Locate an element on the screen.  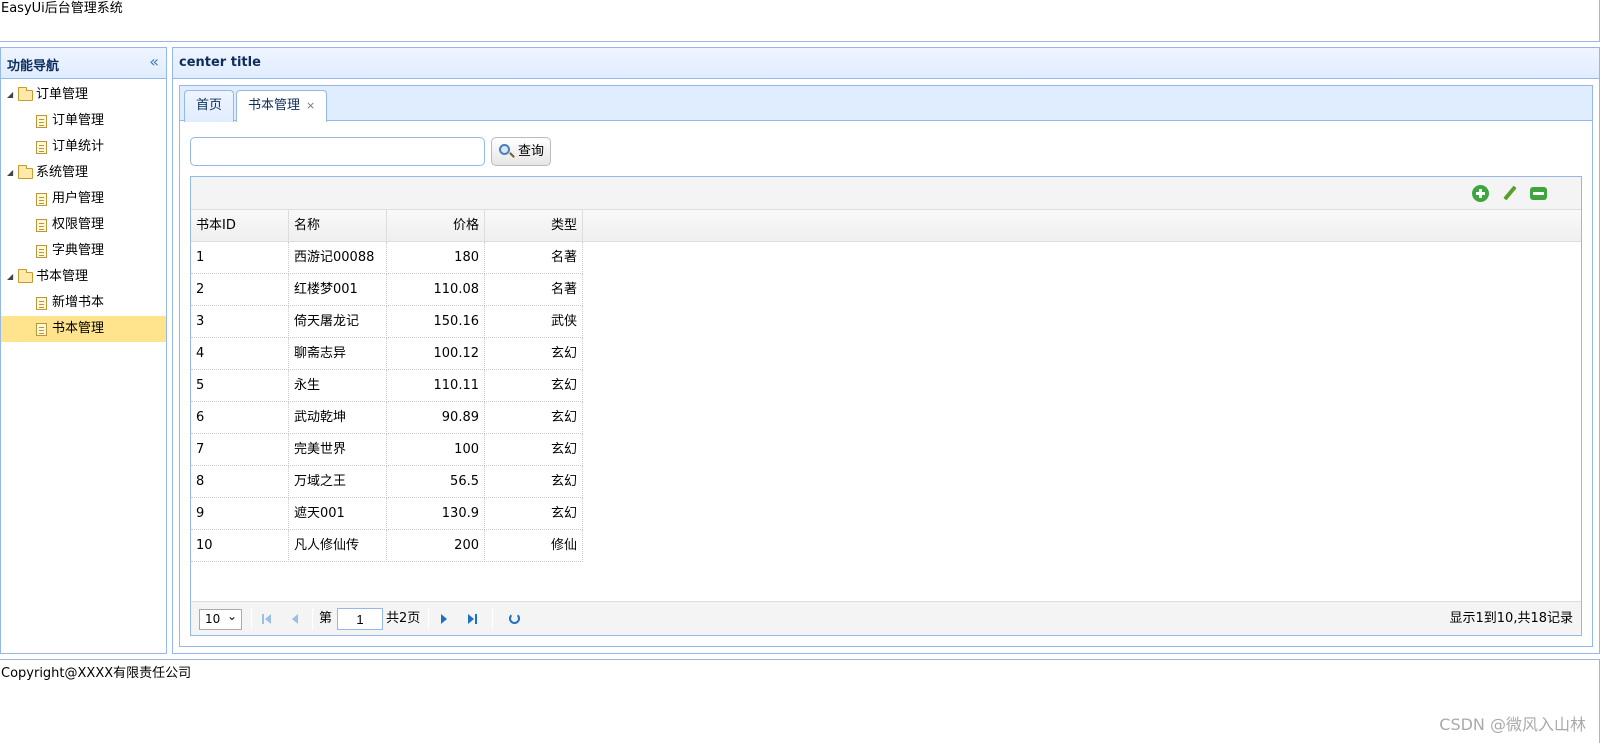
tree-item-add-book: 新增书本 is located at coordinates (83, 303).